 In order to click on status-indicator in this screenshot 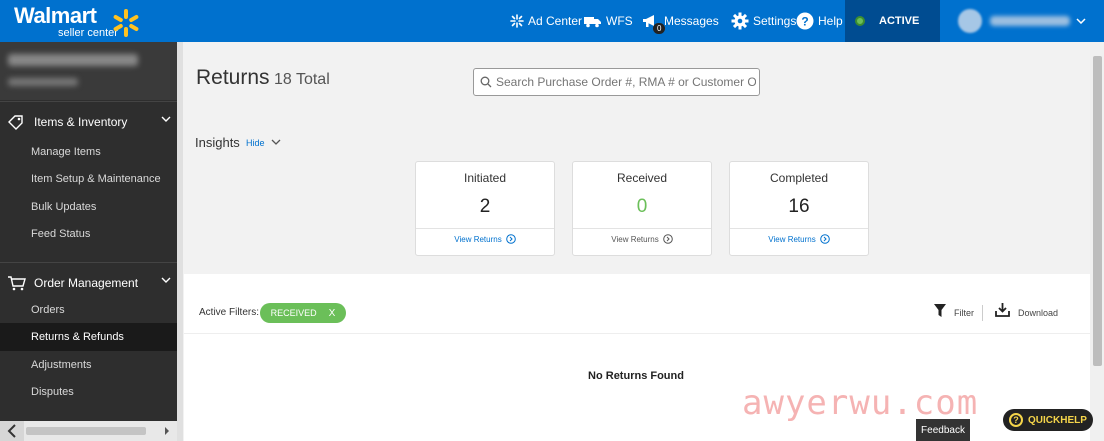, I will do `click(860, 21)`.